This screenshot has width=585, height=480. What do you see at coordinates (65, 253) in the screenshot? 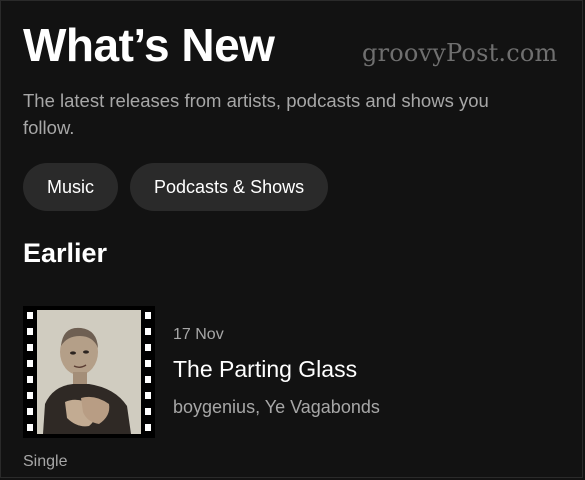
I see `section-heading: Earlier` at bounding box center [65, 253].